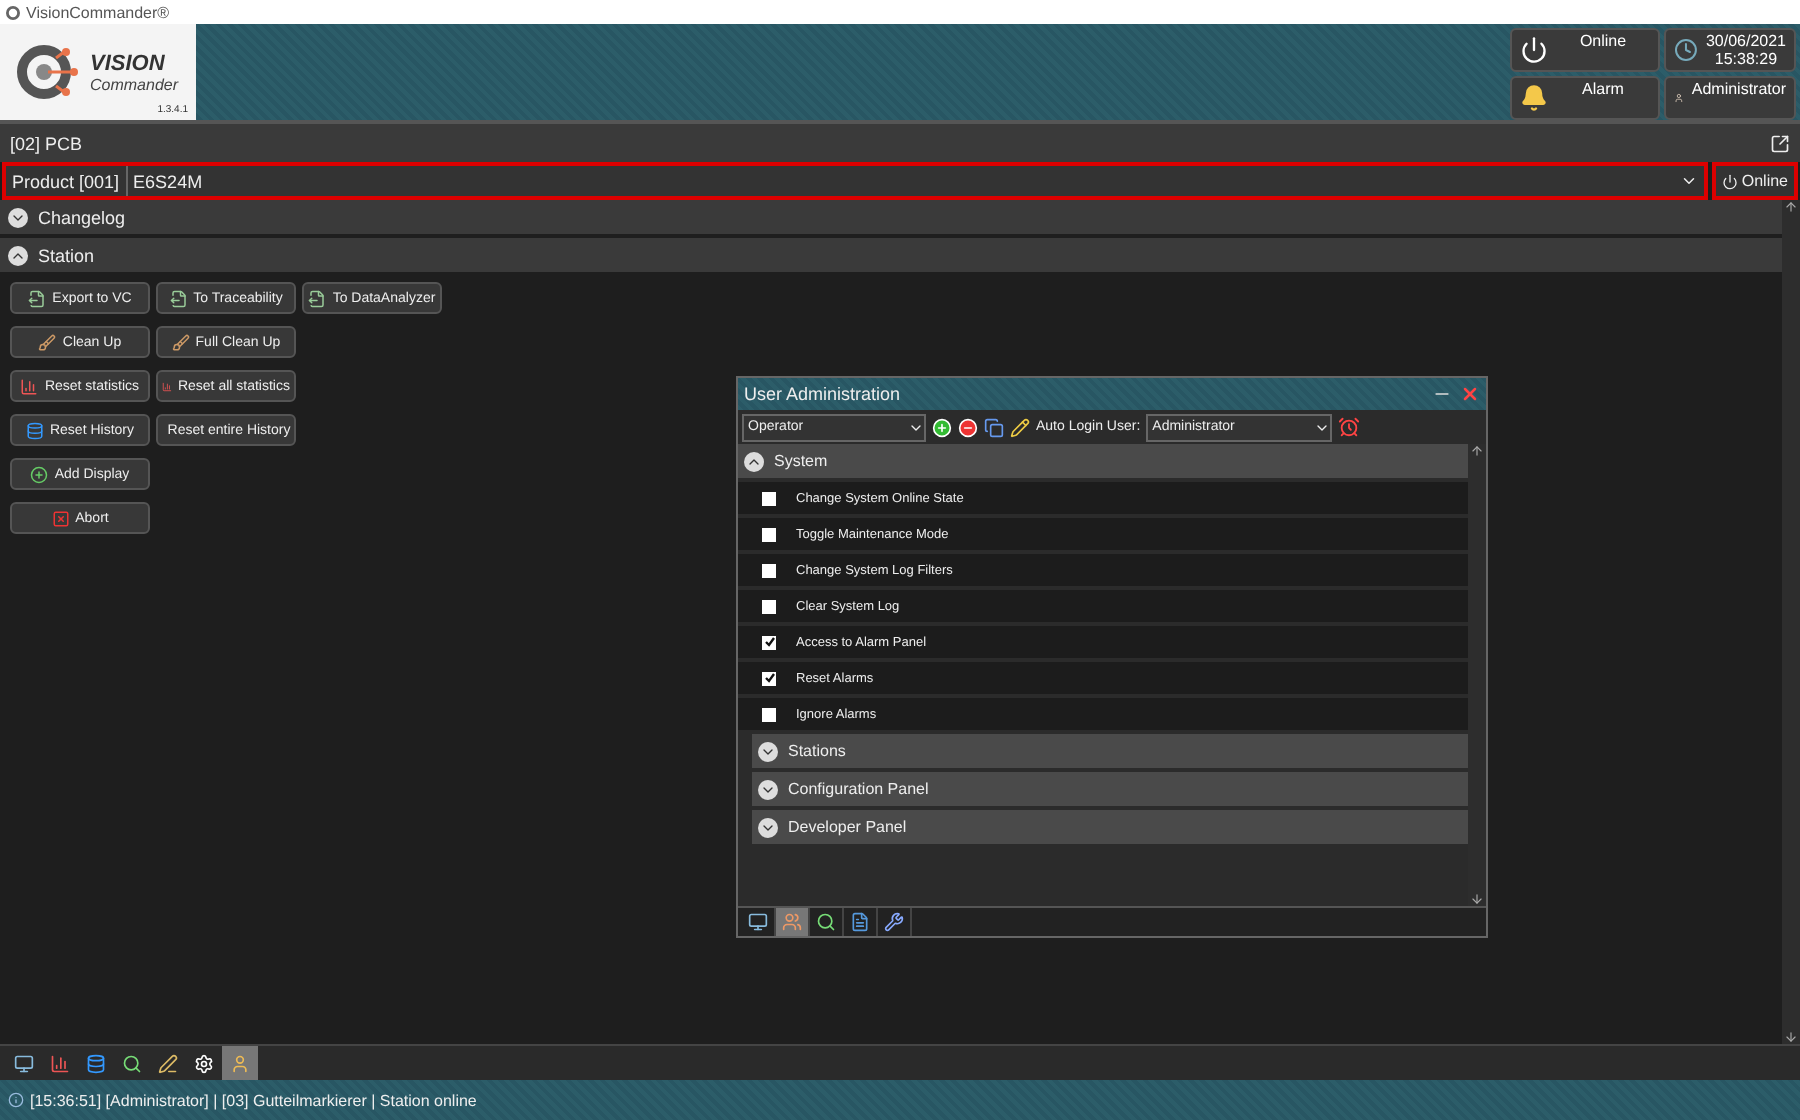 Image resolution: width=1800 pixels, height=1120 pixels. I want to click on dialog-tab, so click(793, 922).